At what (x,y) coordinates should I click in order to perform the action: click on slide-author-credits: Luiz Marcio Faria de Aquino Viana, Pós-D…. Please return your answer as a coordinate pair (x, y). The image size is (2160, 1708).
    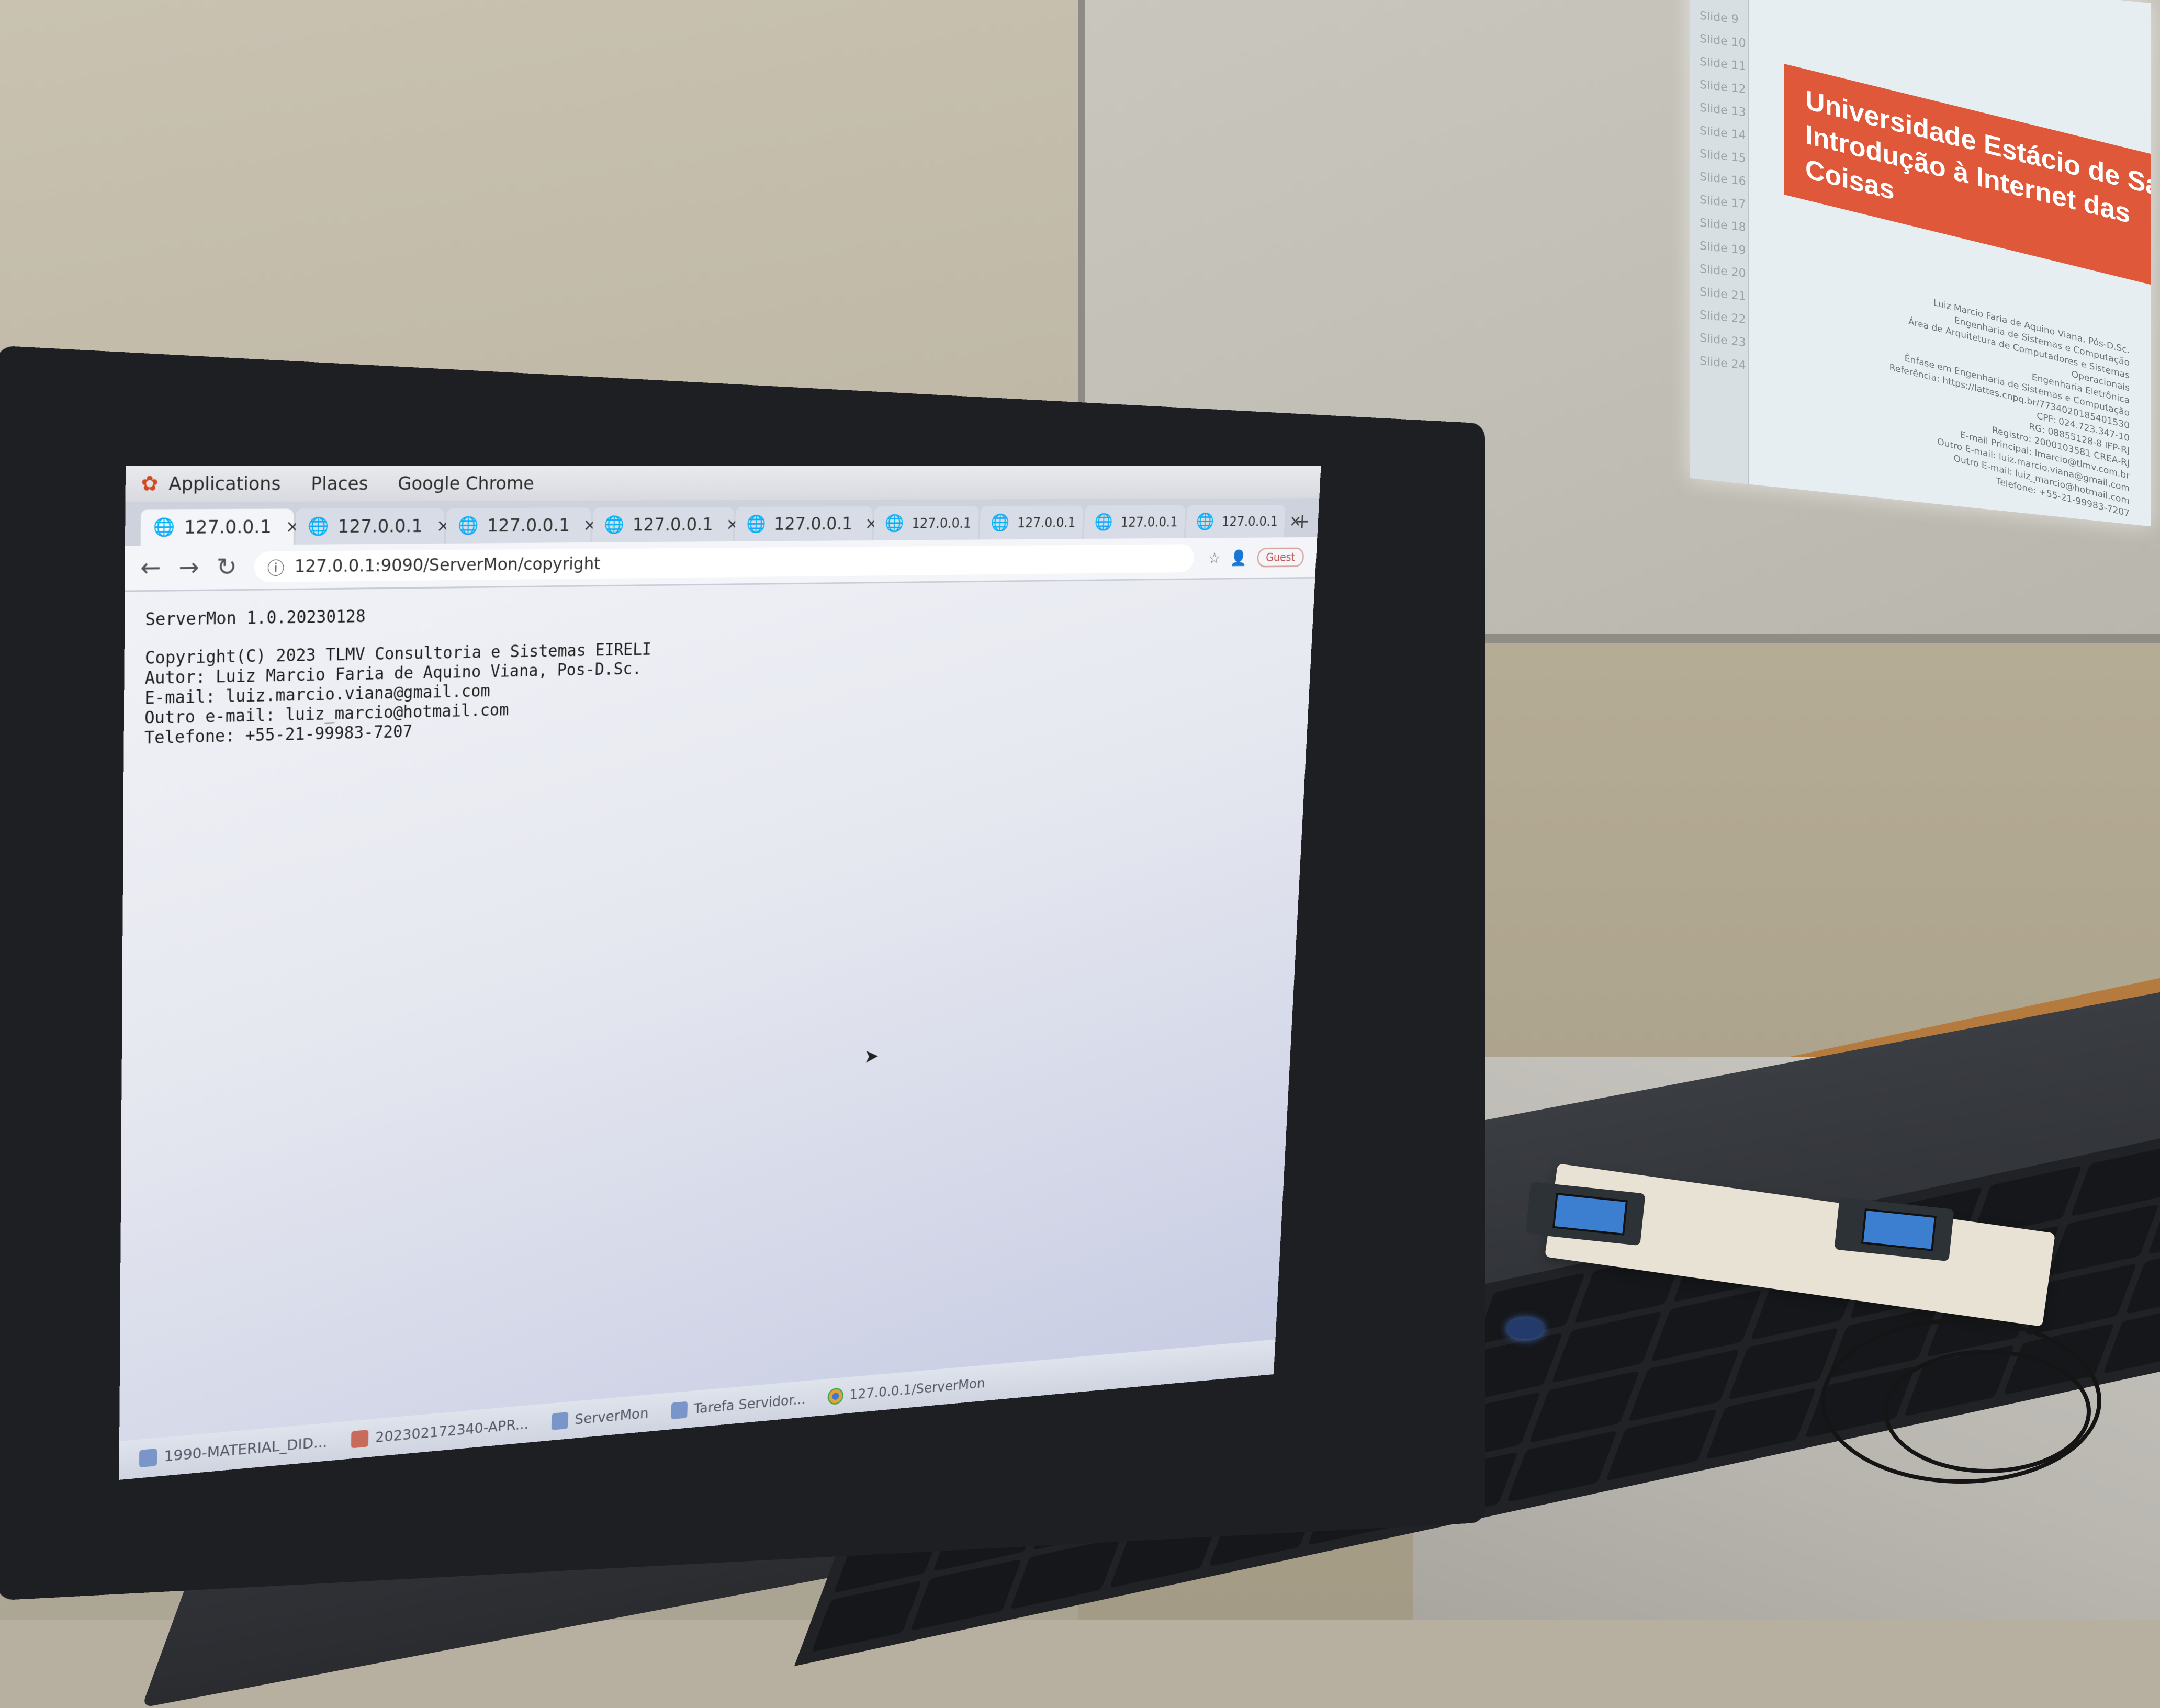
    Looking at the image, I should click on (1994, 400).